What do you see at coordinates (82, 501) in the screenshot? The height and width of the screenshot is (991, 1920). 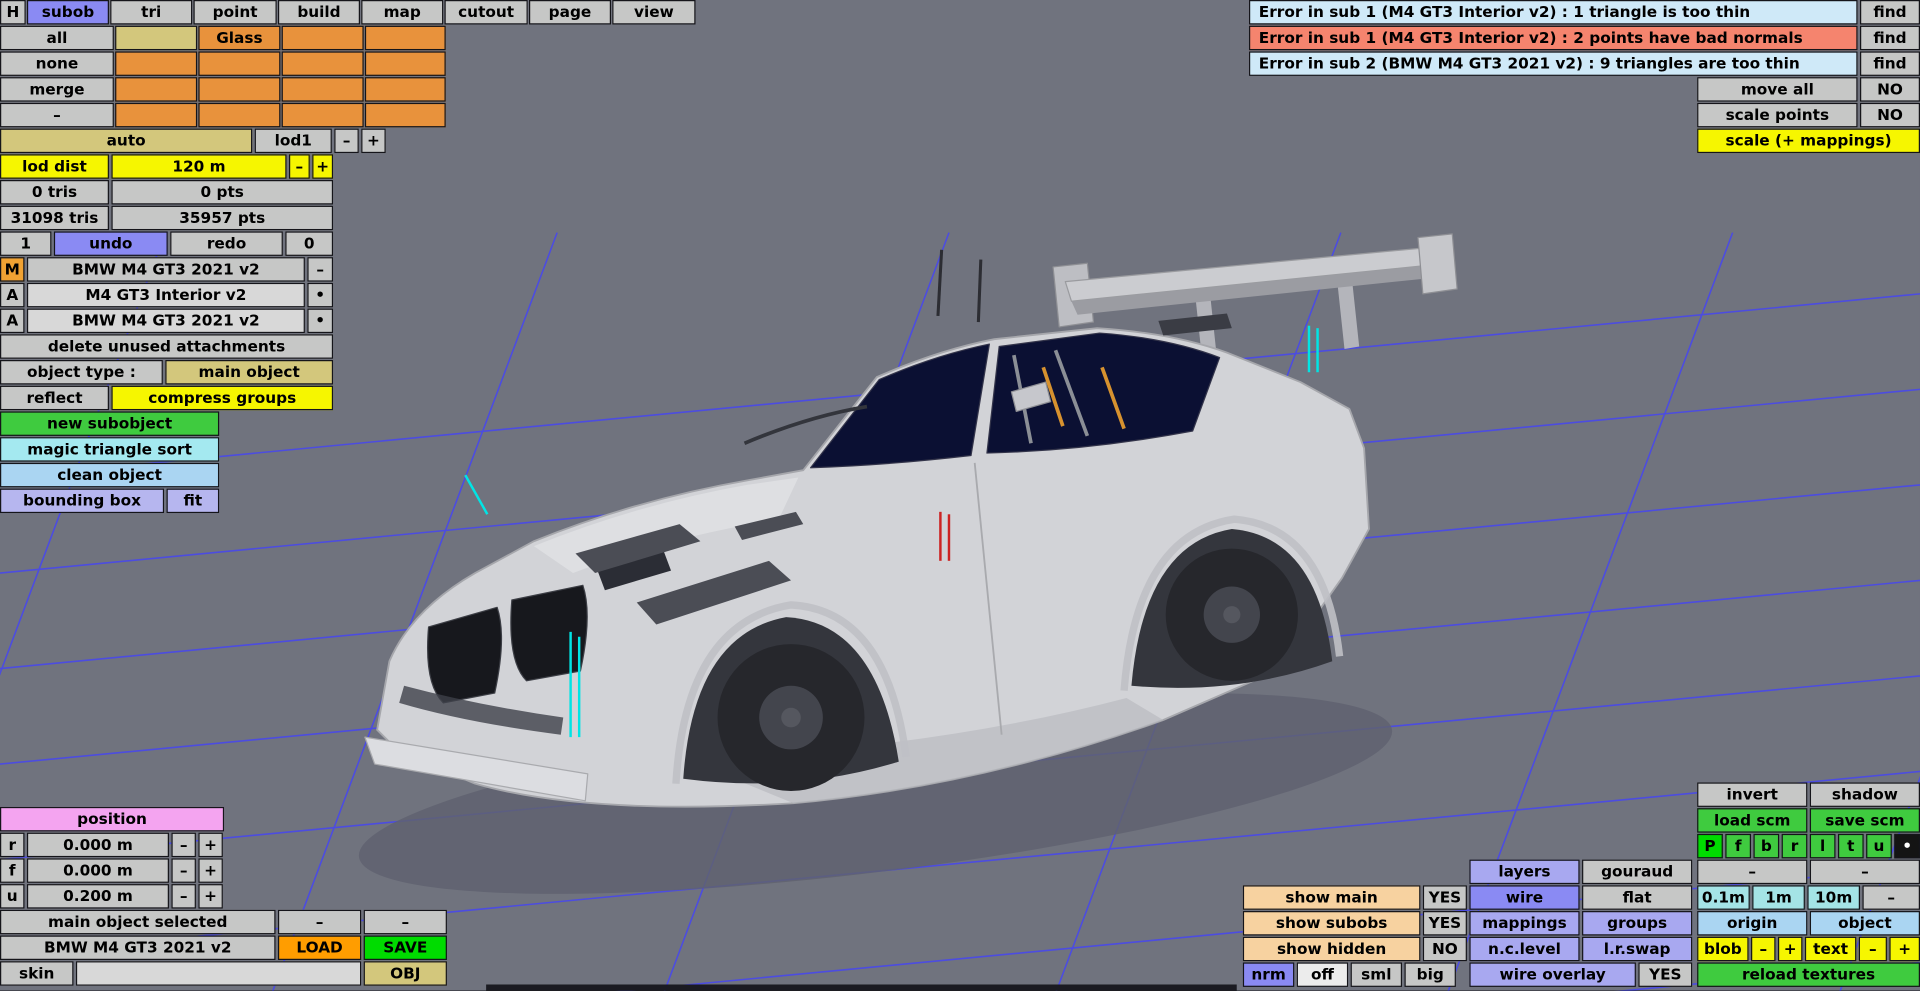 I see `bounding-box-button: bounding box` at bounding box center [82, 501].